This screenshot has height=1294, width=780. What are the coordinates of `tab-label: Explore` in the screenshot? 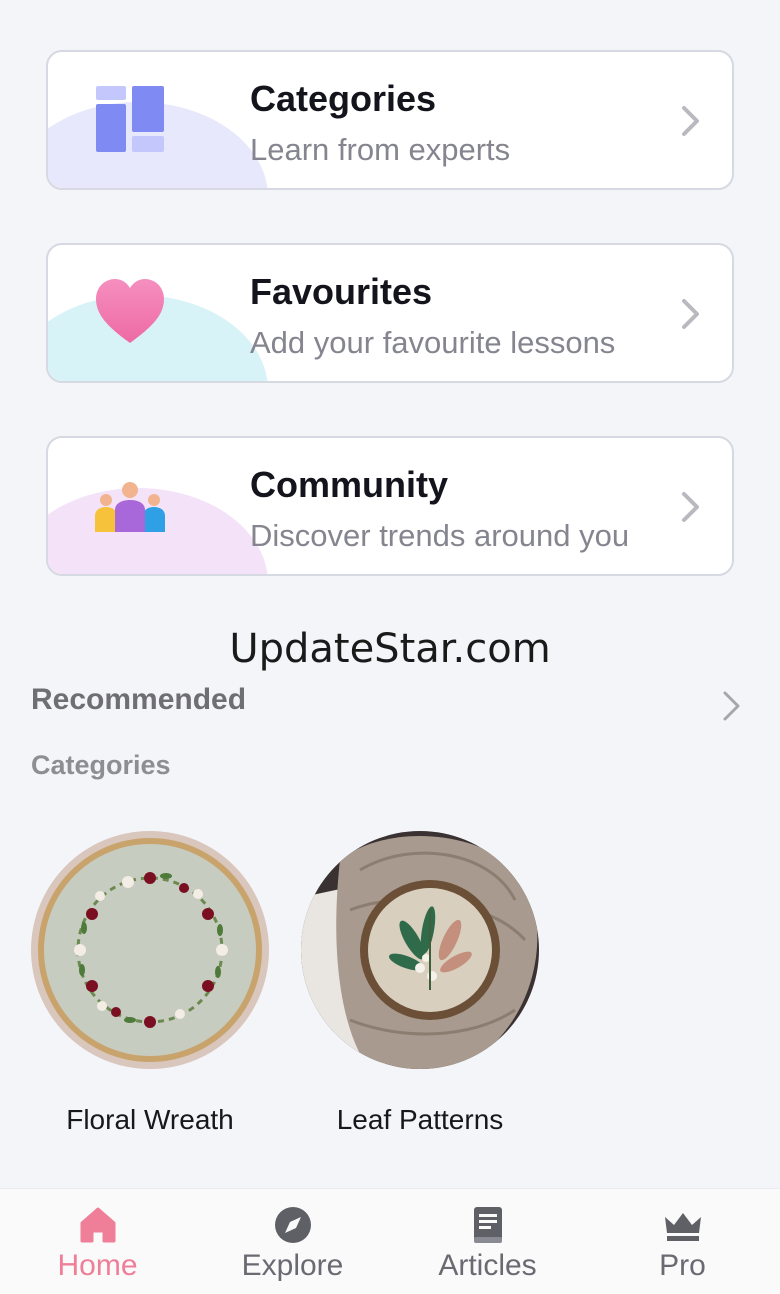 It's located at (292, 1265).